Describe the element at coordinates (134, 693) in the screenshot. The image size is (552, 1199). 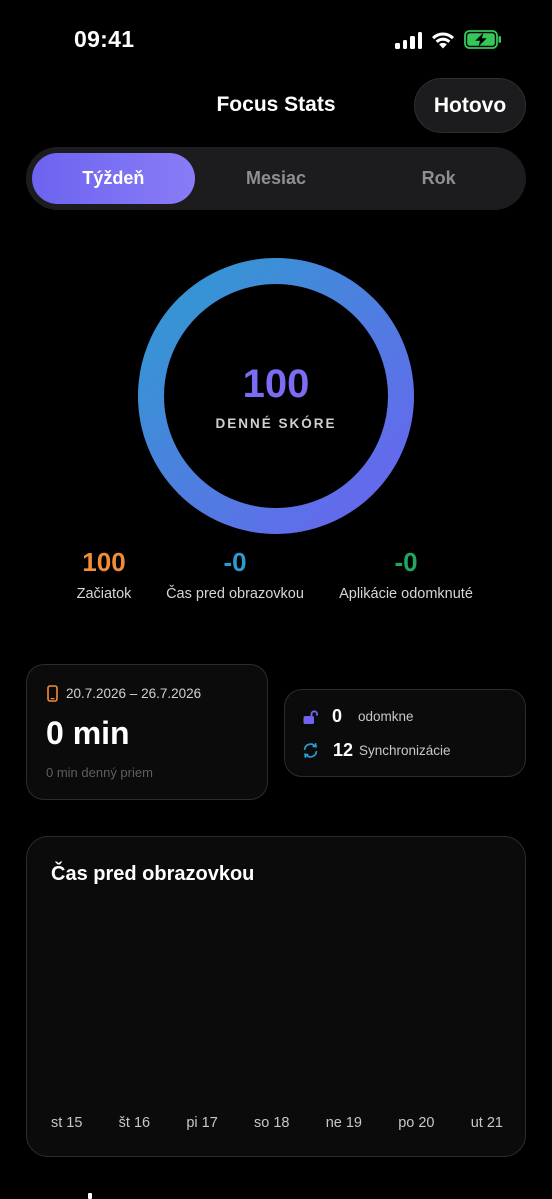
I see `date-range-text: 20.7.2026 – 26.7.2026` at that location.